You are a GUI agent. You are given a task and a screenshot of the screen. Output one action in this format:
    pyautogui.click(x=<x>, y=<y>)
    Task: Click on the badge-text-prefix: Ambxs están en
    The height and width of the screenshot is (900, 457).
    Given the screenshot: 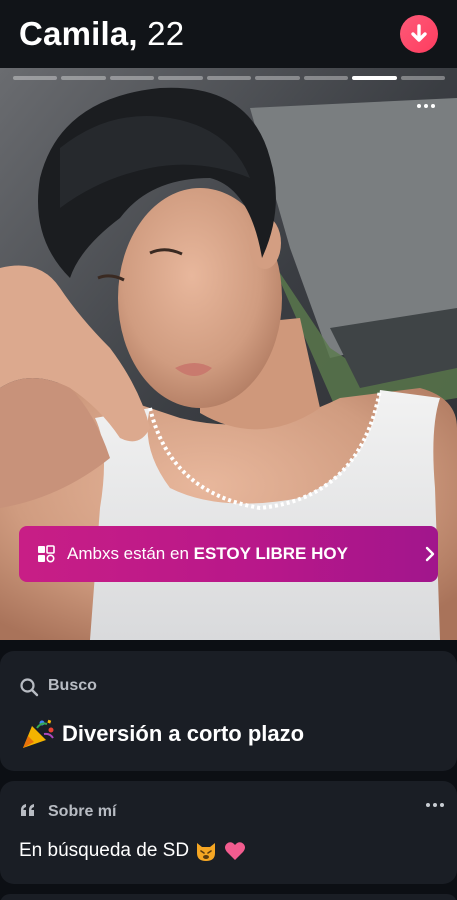 What is the action you would take?
    pyautogui.click(x=130, y=553)
    